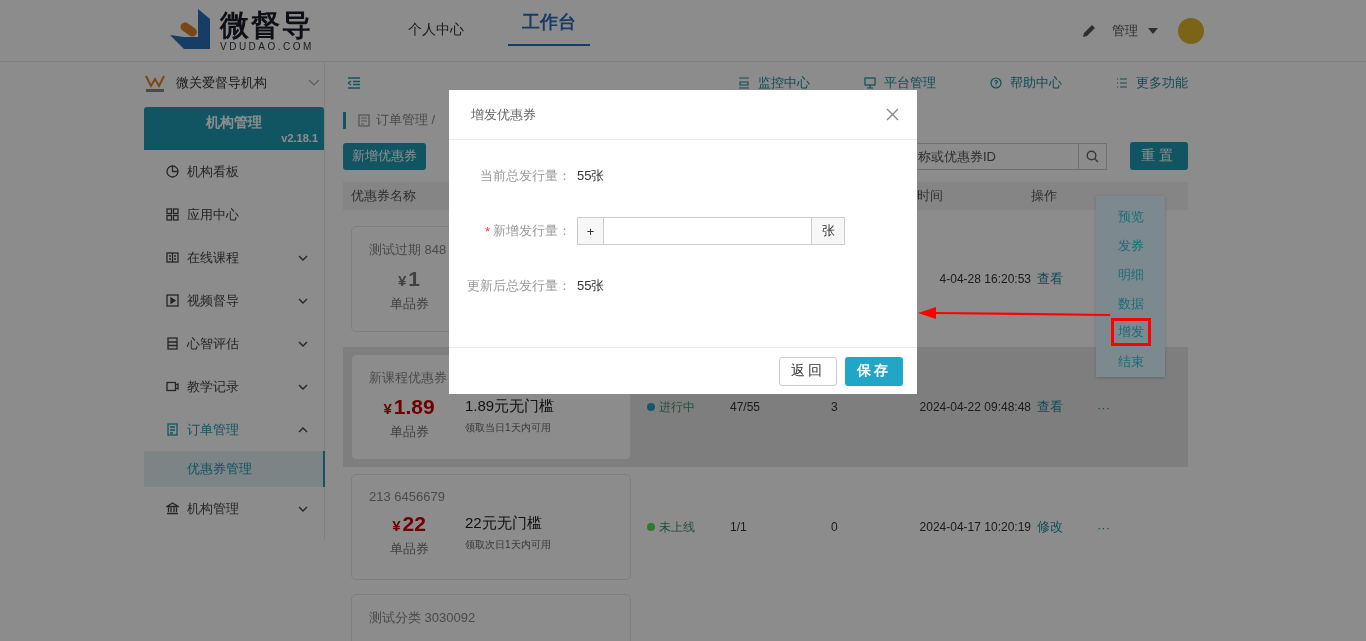 The height and width of the screenshot is (641, 1366). Describe the element at coordinates (745, 407) in the screenshot. I see `table-cell: 47/55` at that location.